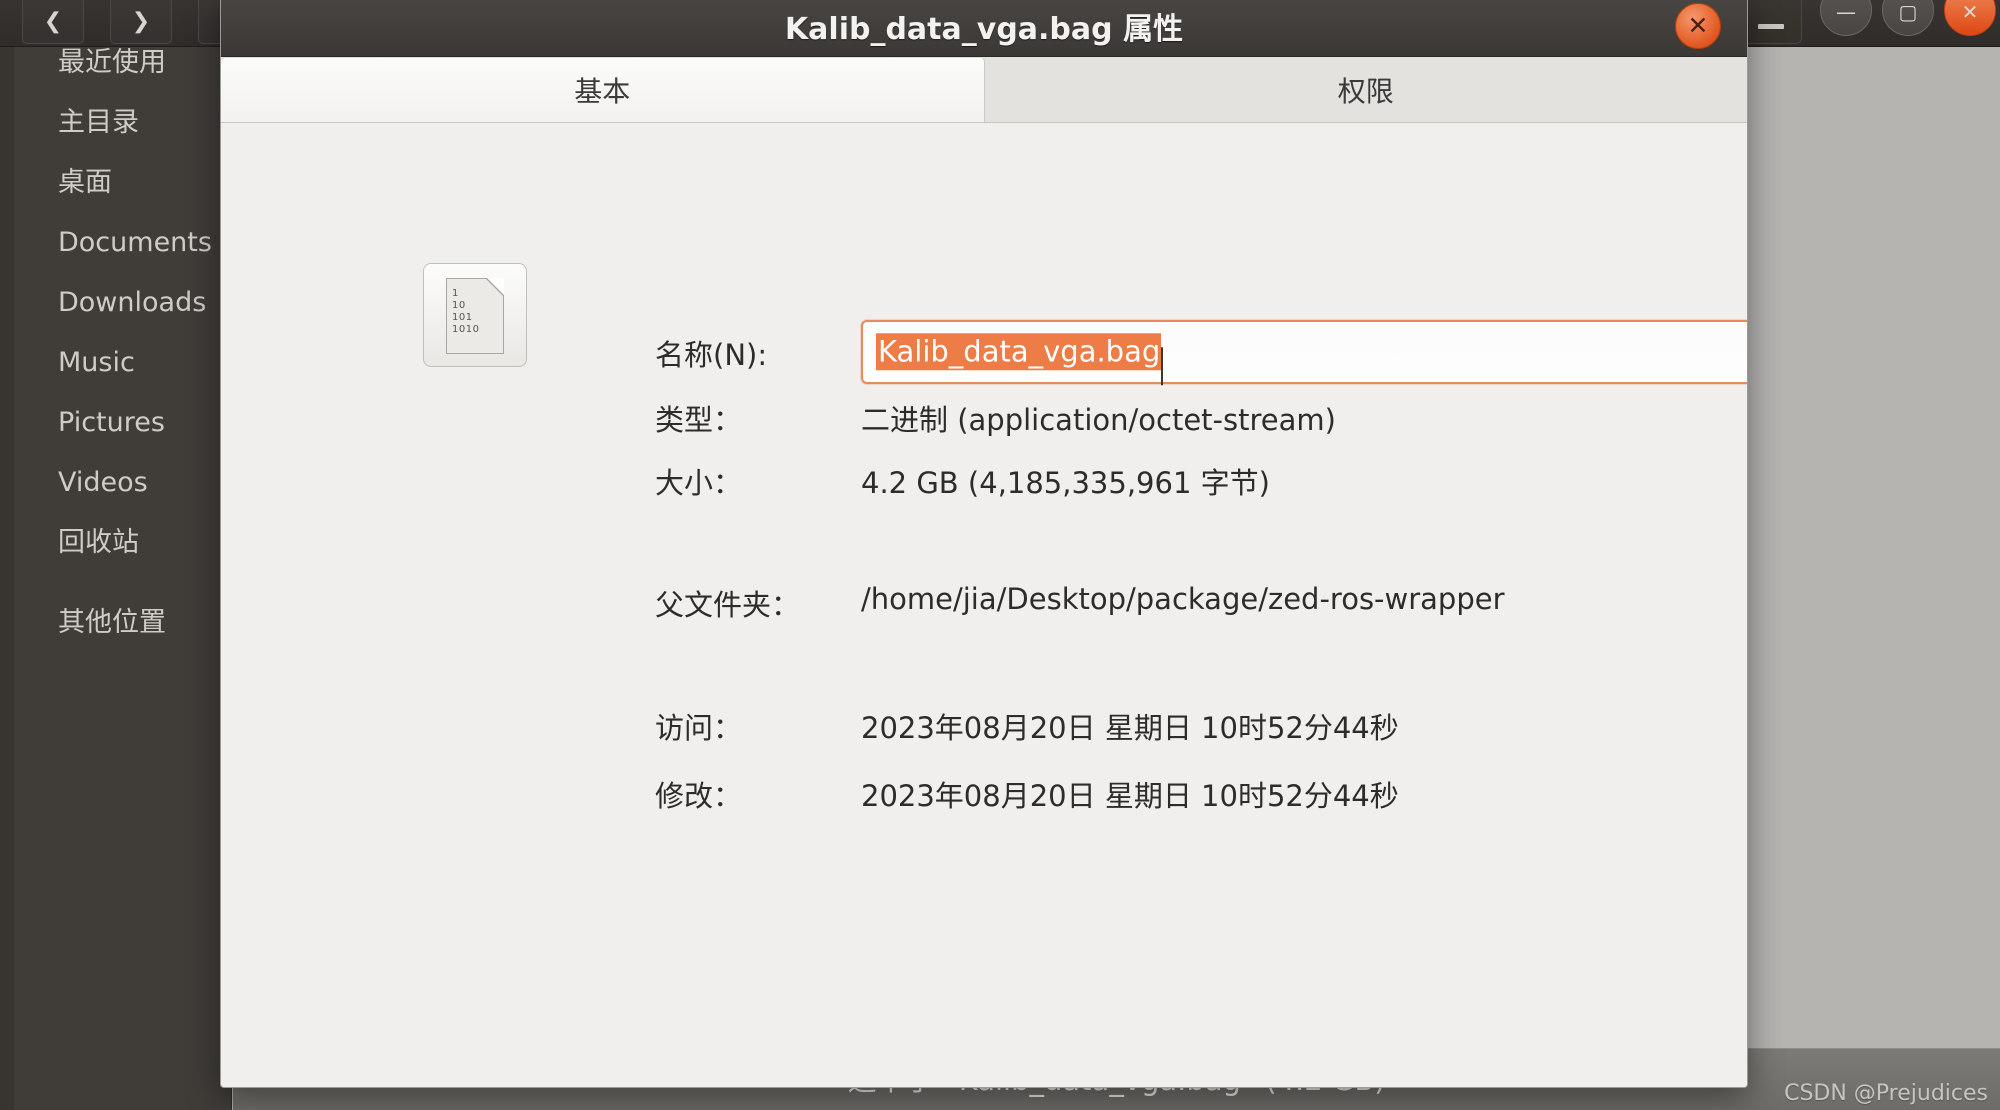  I want to click on text-caret, so click(1162, 366).